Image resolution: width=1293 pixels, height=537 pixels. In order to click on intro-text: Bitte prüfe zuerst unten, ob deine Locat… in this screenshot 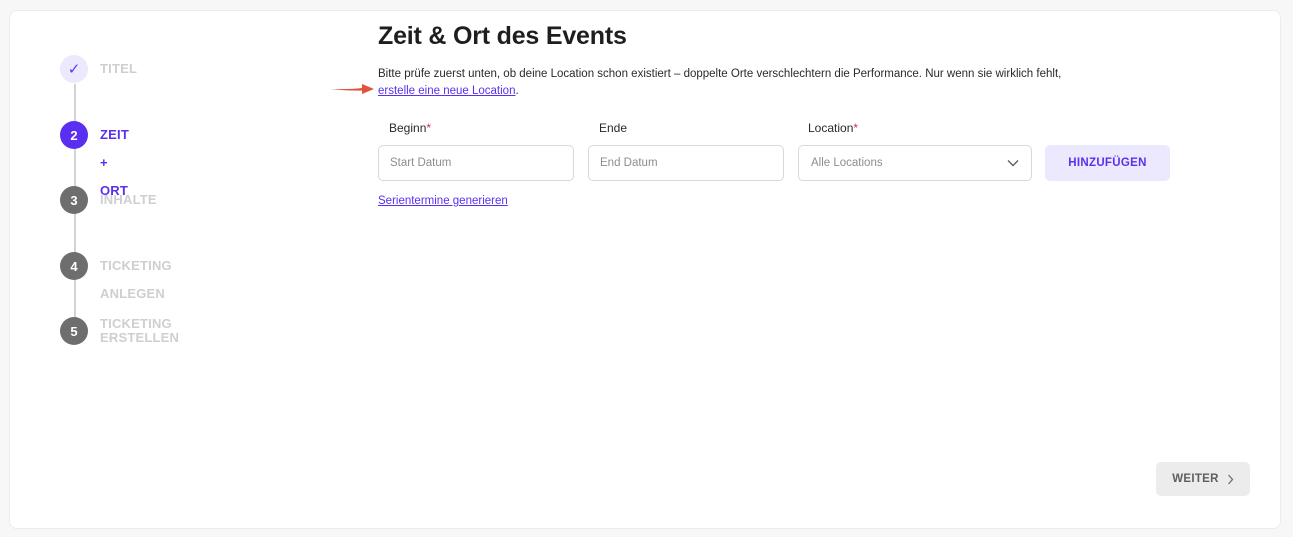, I will do `click(773, 83)`.